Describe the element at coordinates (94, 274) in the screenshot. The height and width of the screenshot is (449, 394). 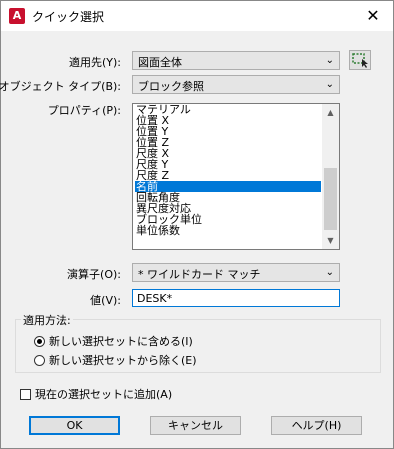
I see `operator-label: 演算子(O):` at that location.